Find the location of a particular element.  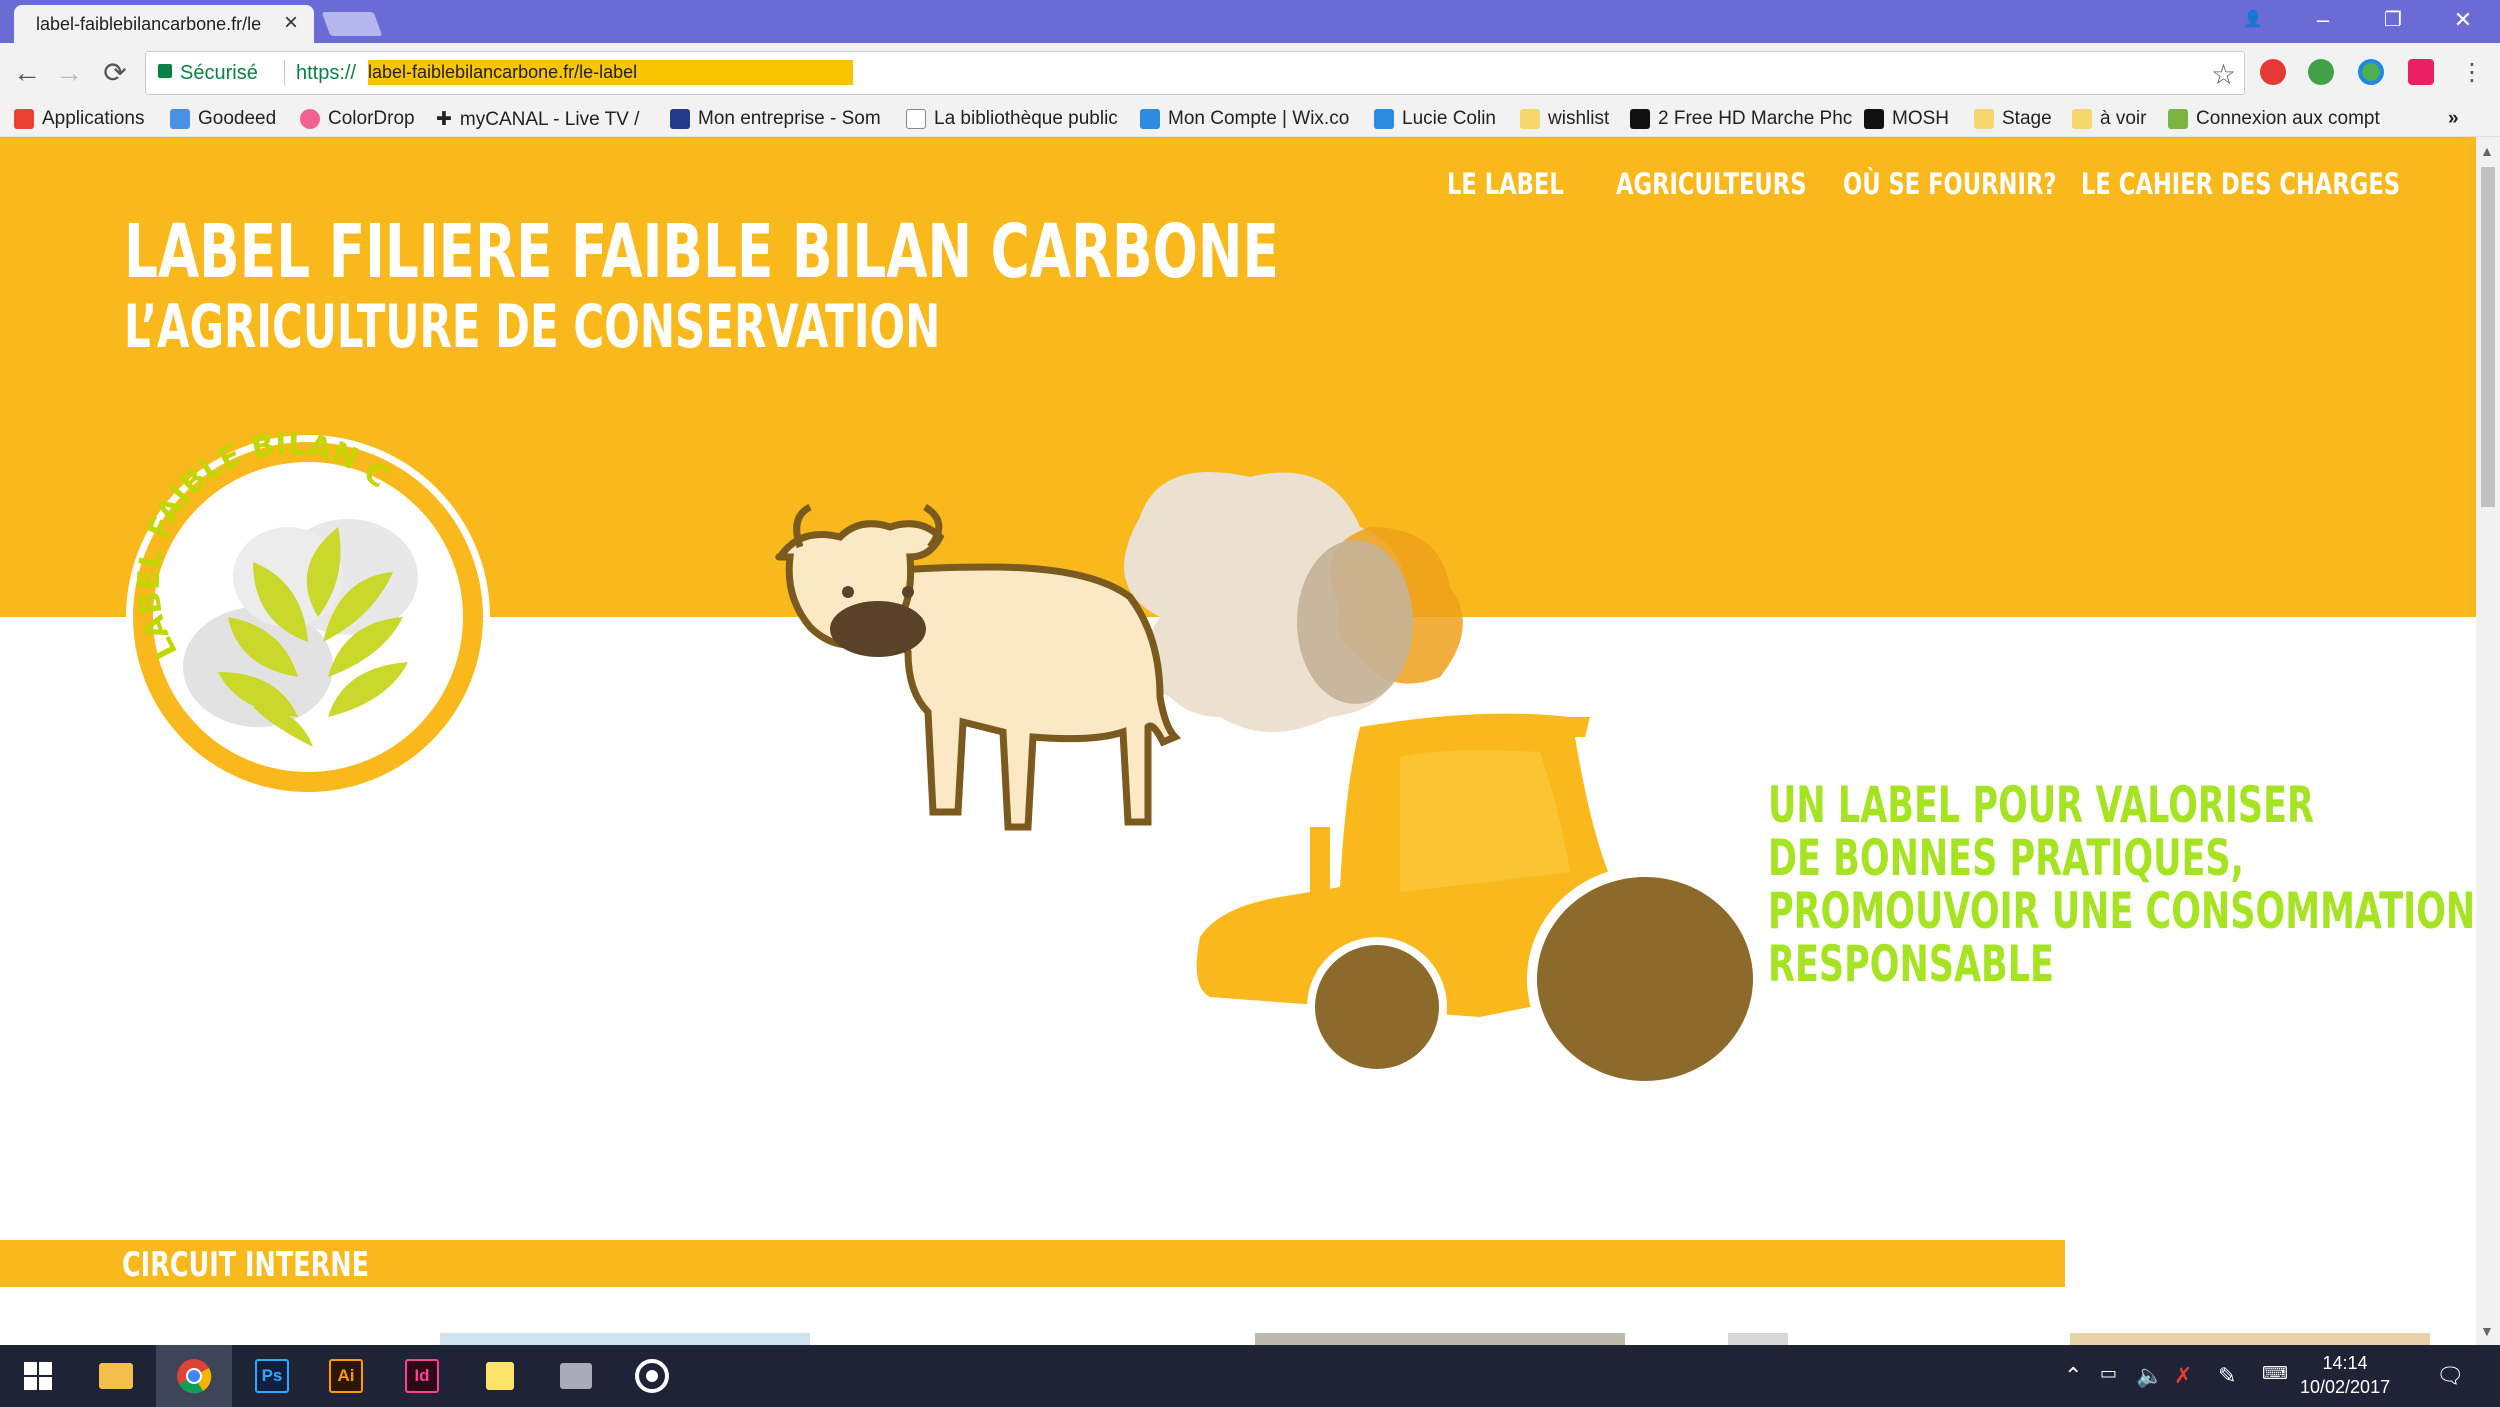

pen-icon: ✎ is located at coordinates (2227, 1376).